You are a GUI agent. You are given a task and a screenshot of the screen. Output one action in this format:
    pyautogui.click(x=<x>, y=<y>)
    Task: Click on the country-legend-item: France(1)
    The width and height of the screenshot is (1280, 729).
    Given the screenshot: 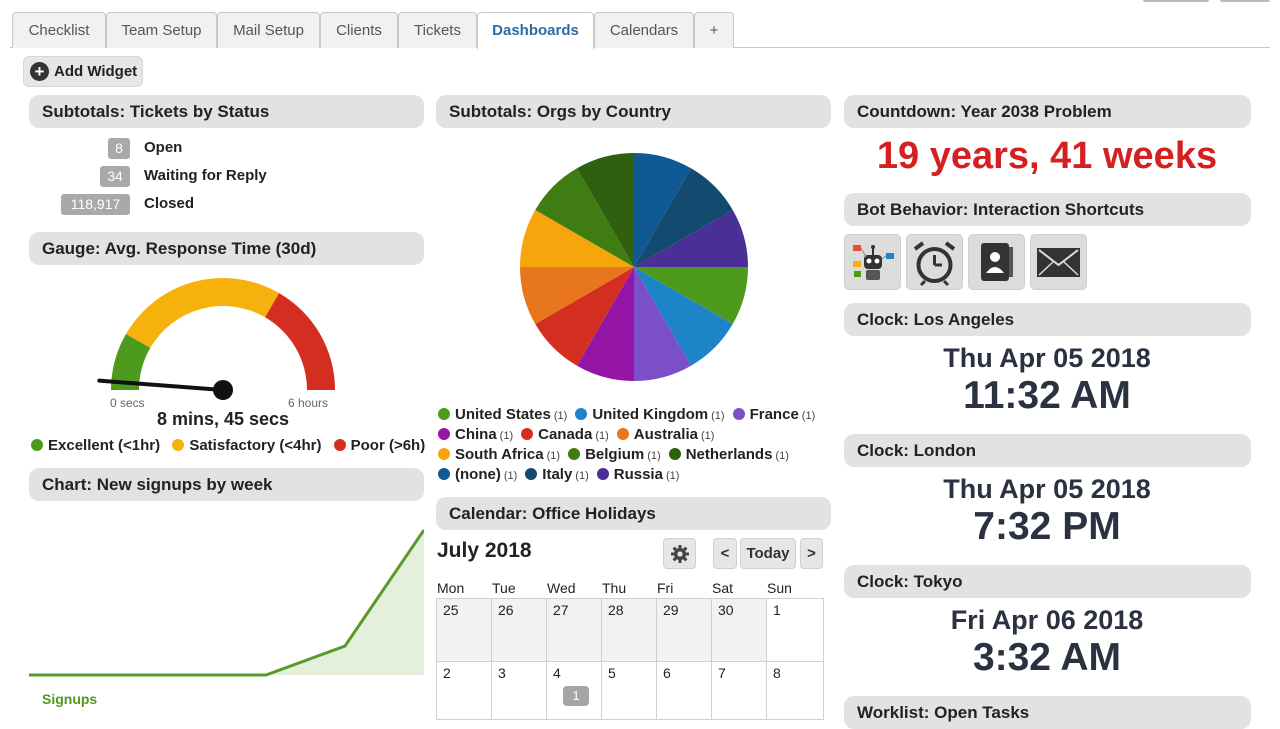 What is the action you would take?
    pyautogui.click(x=778, y=414)
    